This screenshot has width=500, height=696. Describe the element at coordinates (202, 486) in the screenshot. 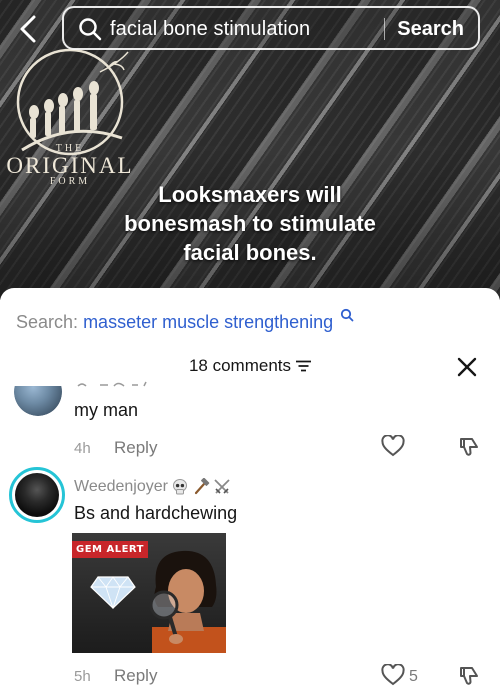

I see `hammer-icon` at that location.